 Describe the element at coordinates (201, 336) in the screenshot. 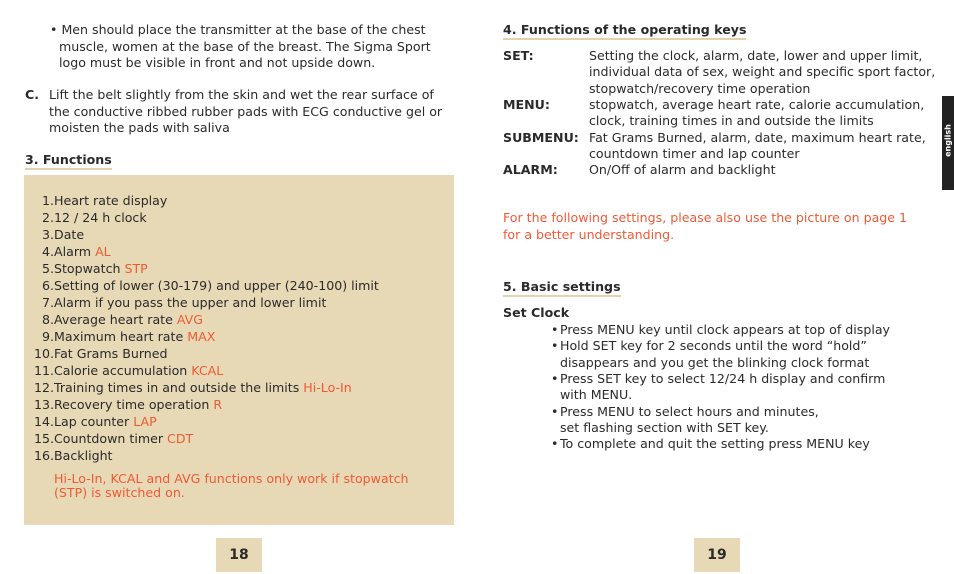

I see `function-code: MAX` at that location.